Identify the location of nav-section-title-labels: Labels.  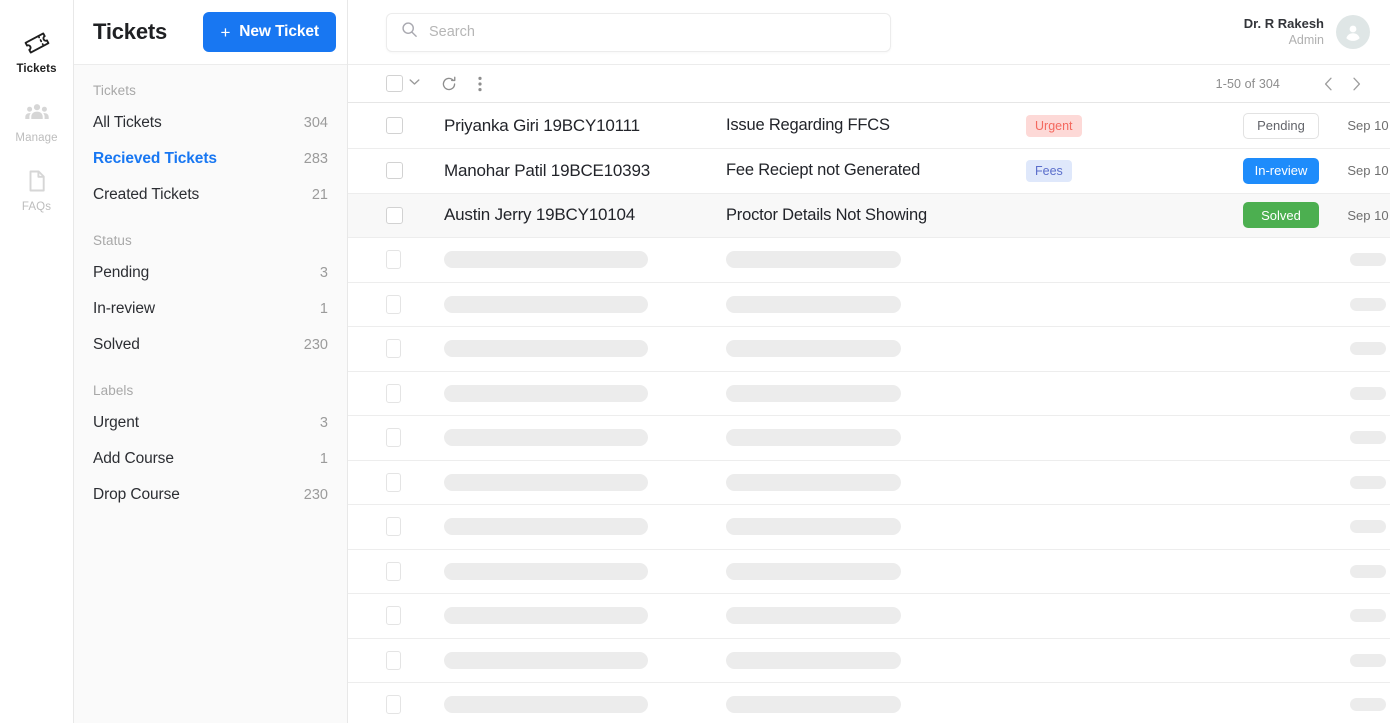
(113, 390).